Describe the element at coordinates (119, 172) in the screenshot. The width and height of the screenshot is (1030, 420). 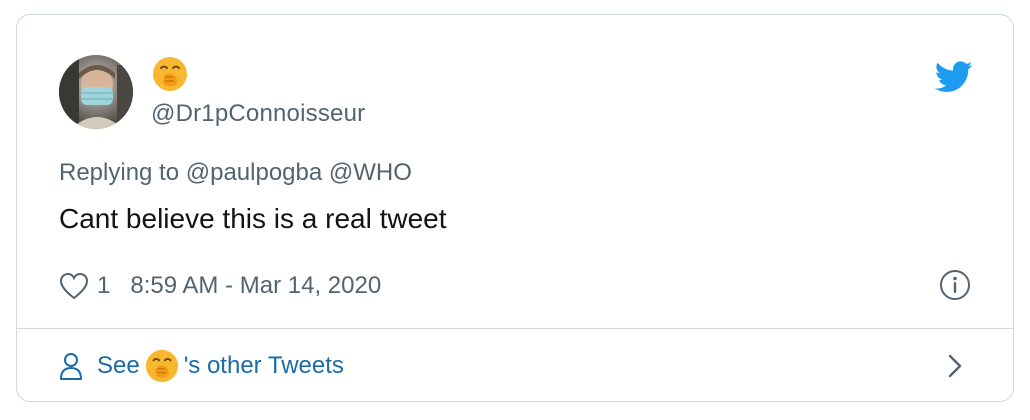
I see `replying-to-label: Replying to` at that location.